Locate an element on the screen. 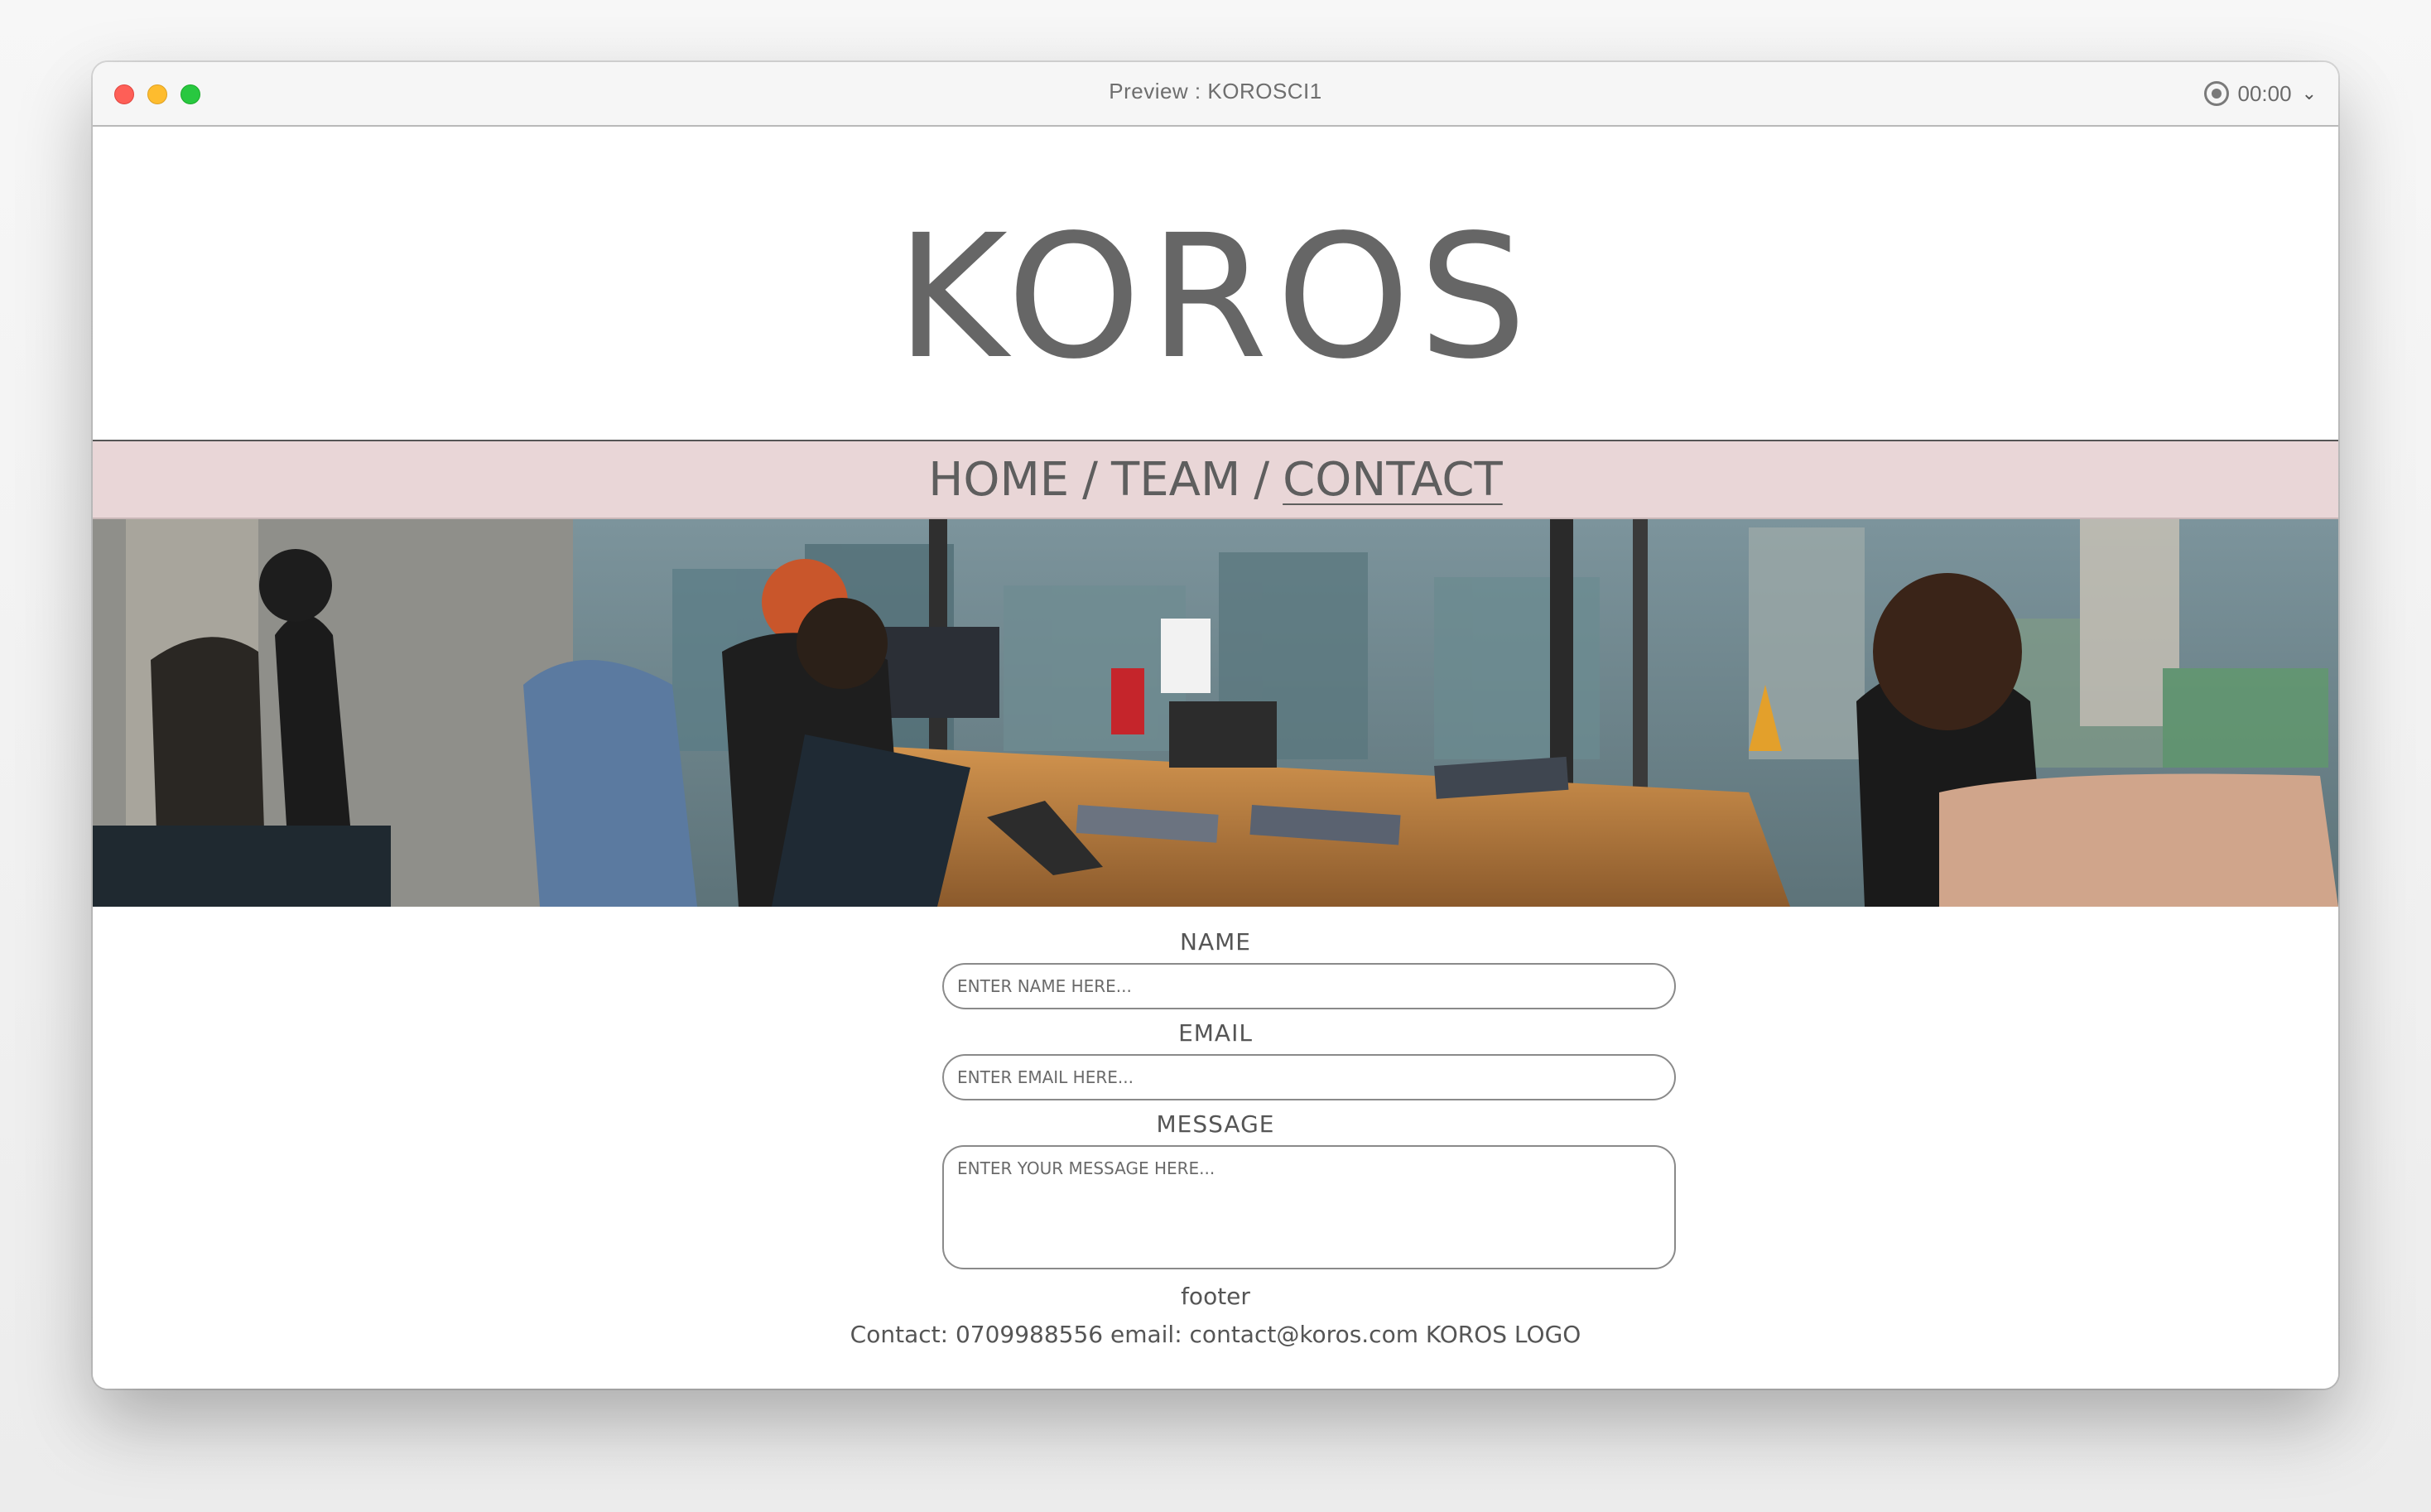  recording-time: 00:00 is located at coordinates (2264, 93).